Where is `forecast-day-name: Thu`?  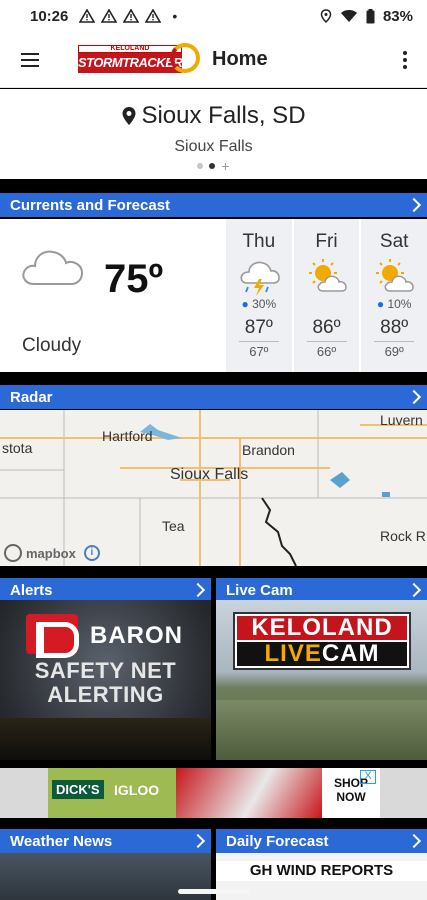
forecast-day-name: Thu is located at coordinates (259, 241).